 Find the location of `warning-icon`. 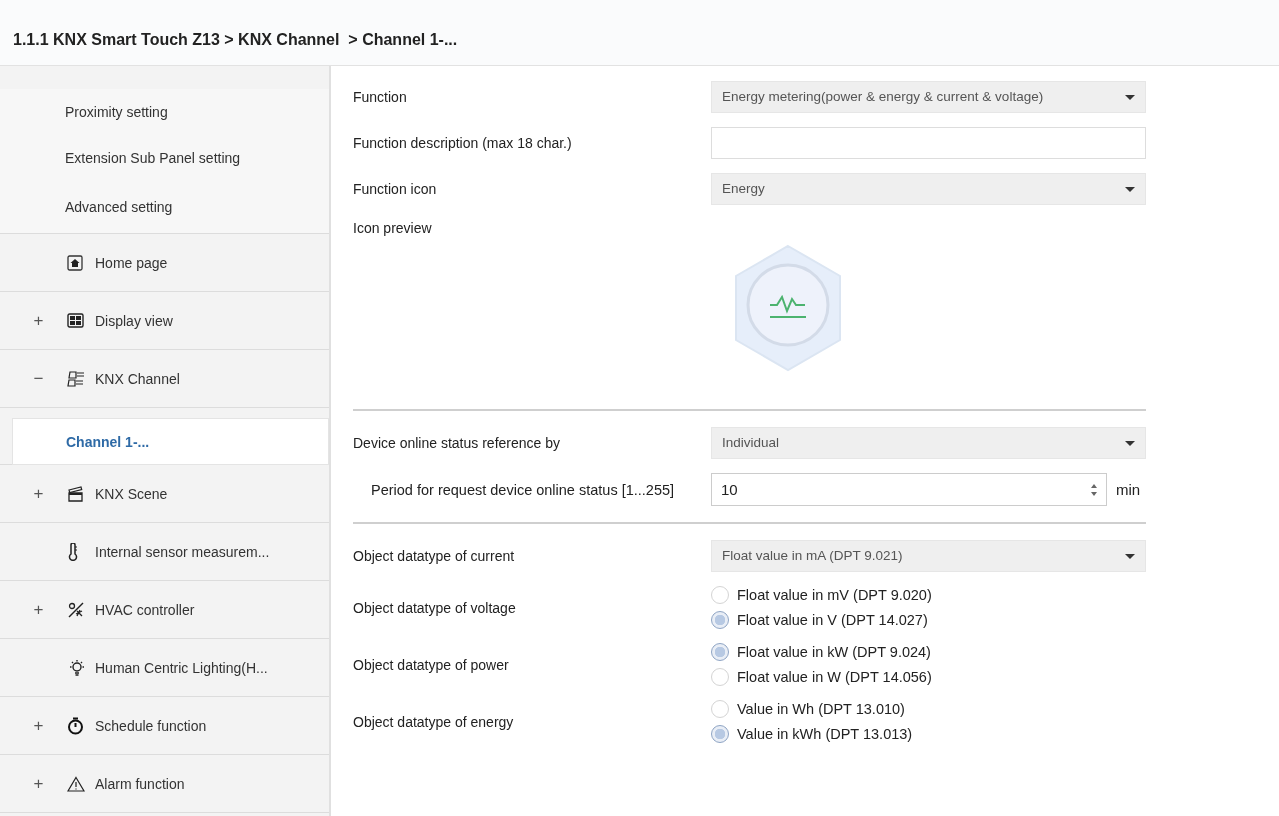

warning-icon is located at coordinates (76, 783).